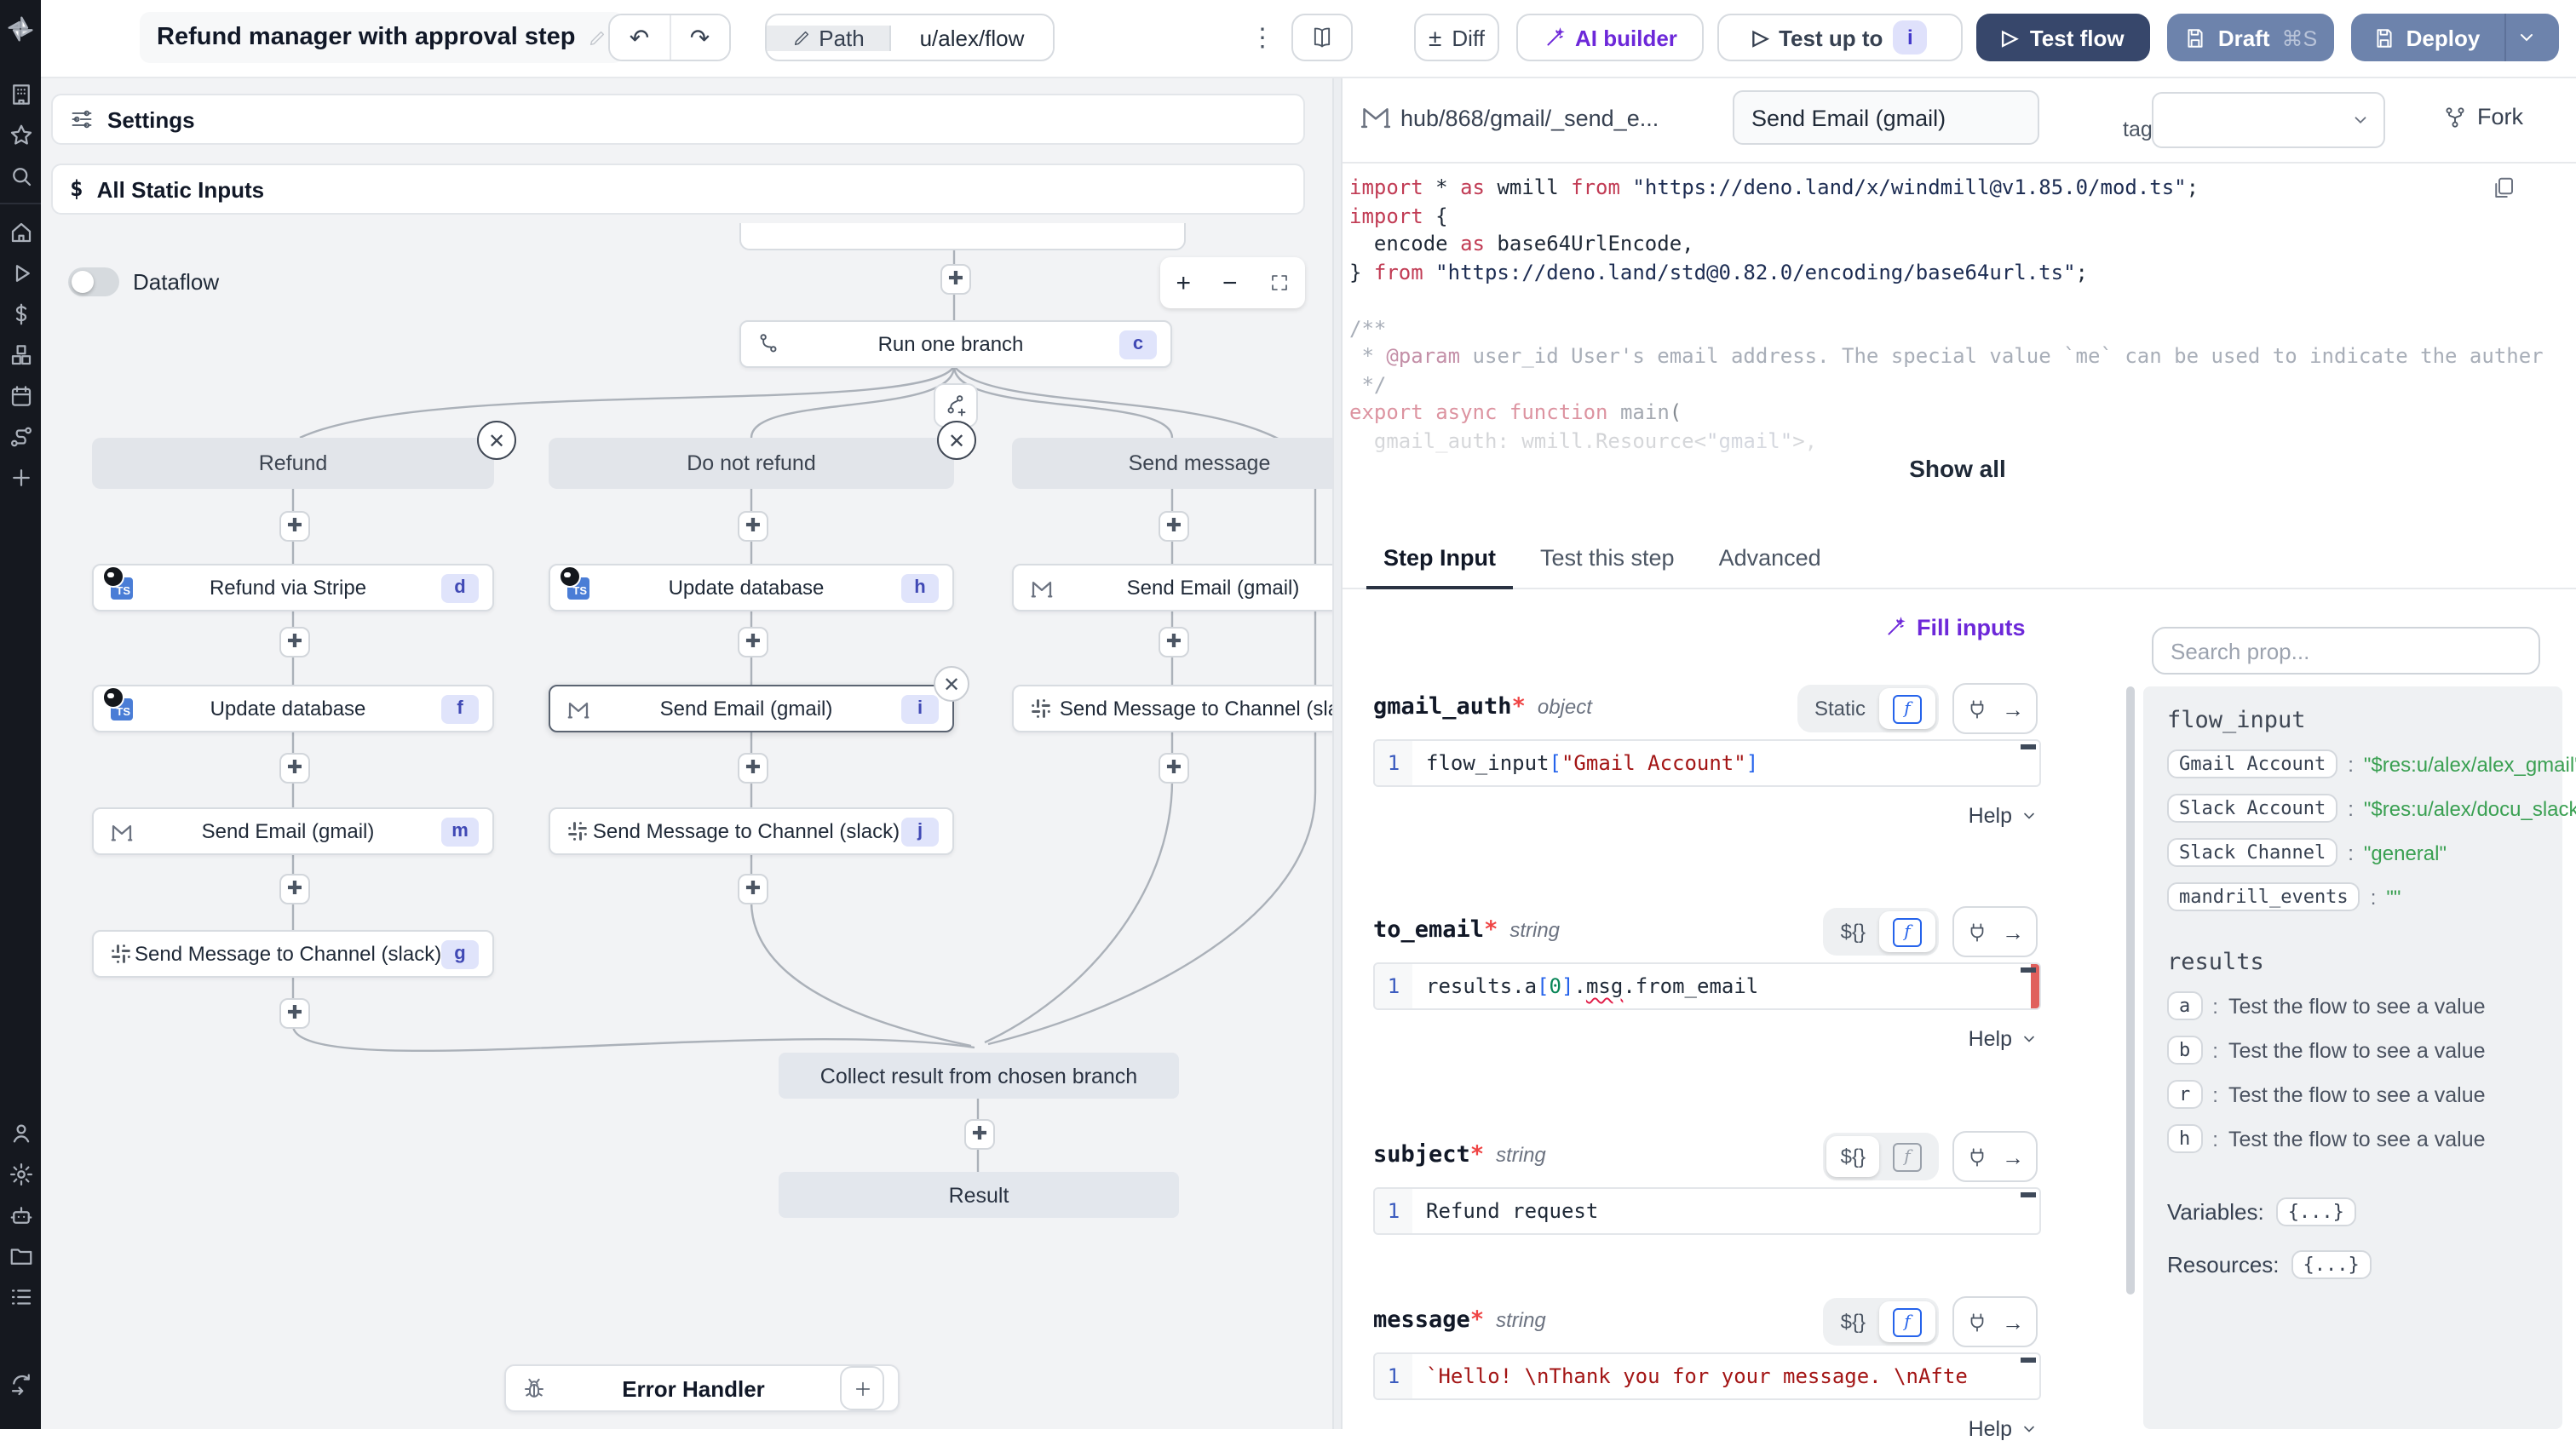 The image size is (2576, 1441). Describe the element at coordinates (2185, 1050) in the screenshot. I see `result-key-pill: b` at that location.